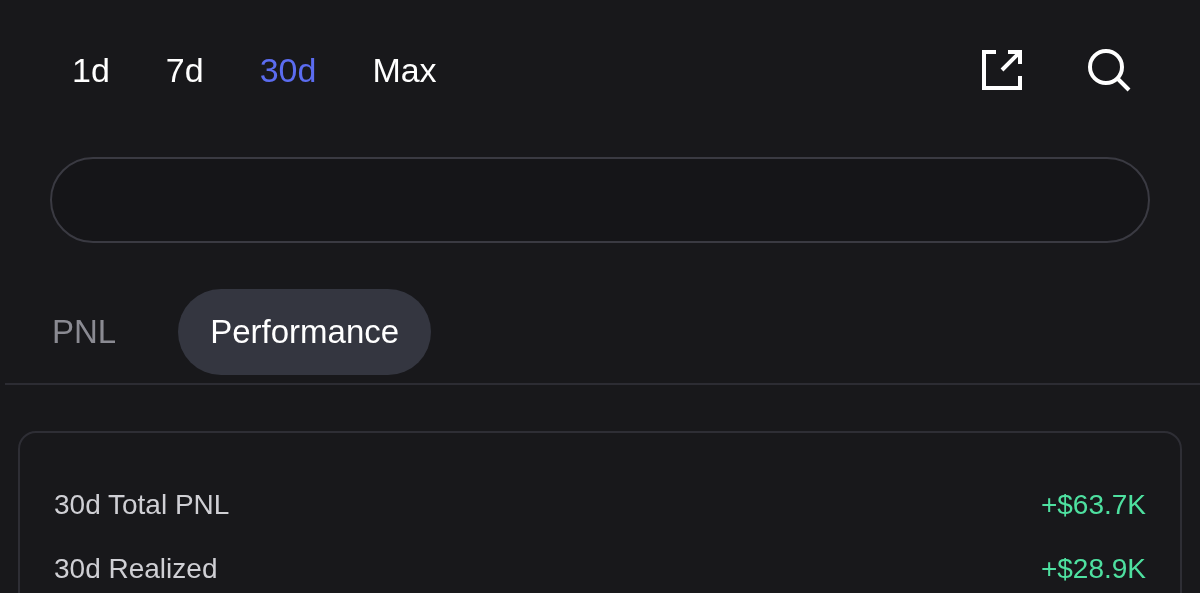 The width and height of the screenshot is (1200, 593). What do you see at coordinates (1093, 569) in the screenshot?
I see `stat-value: +$28.9K` at bounding box center [1093, 569].